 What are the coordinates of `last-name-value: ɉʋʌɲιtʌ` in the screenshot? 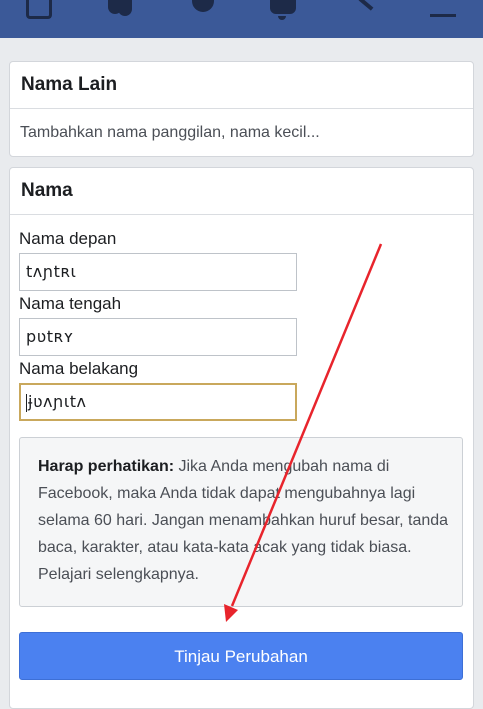 It's located at (57, 401).